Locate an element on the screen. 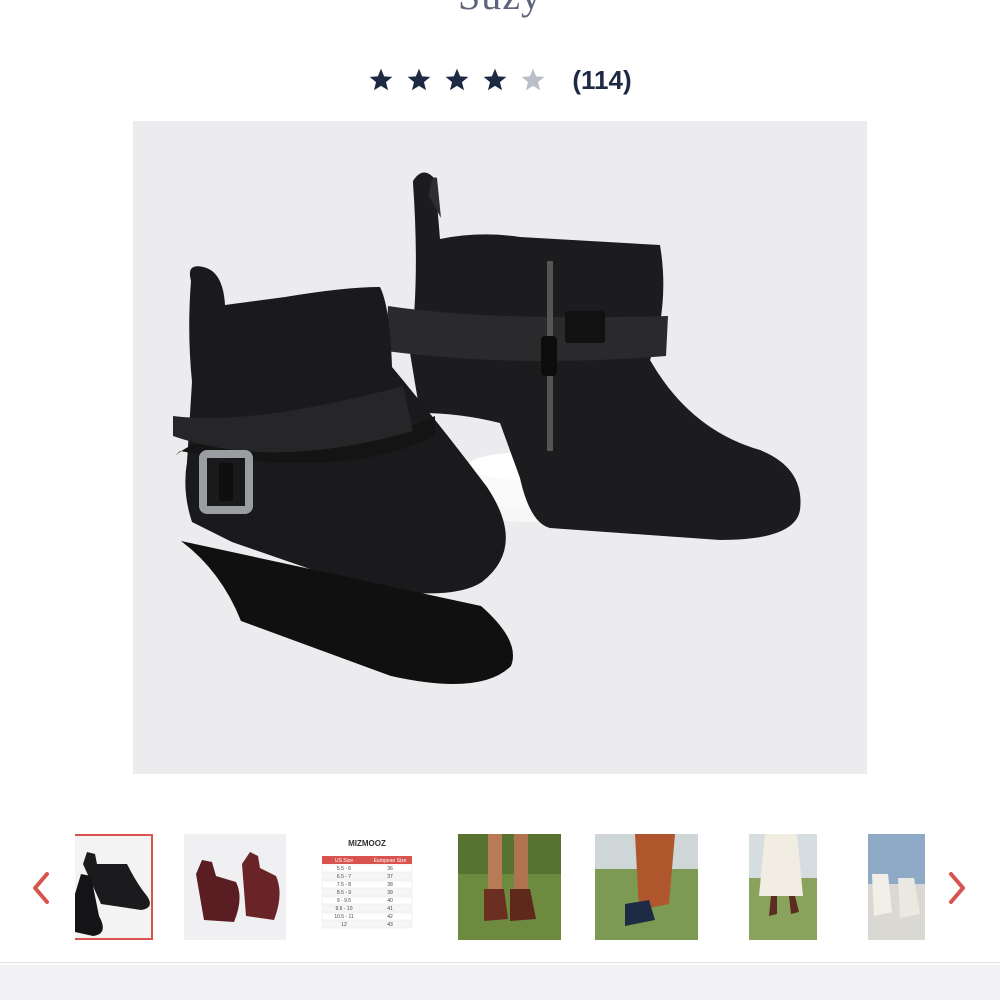  rating-summary: (114) is located at coordinates (500, 80).